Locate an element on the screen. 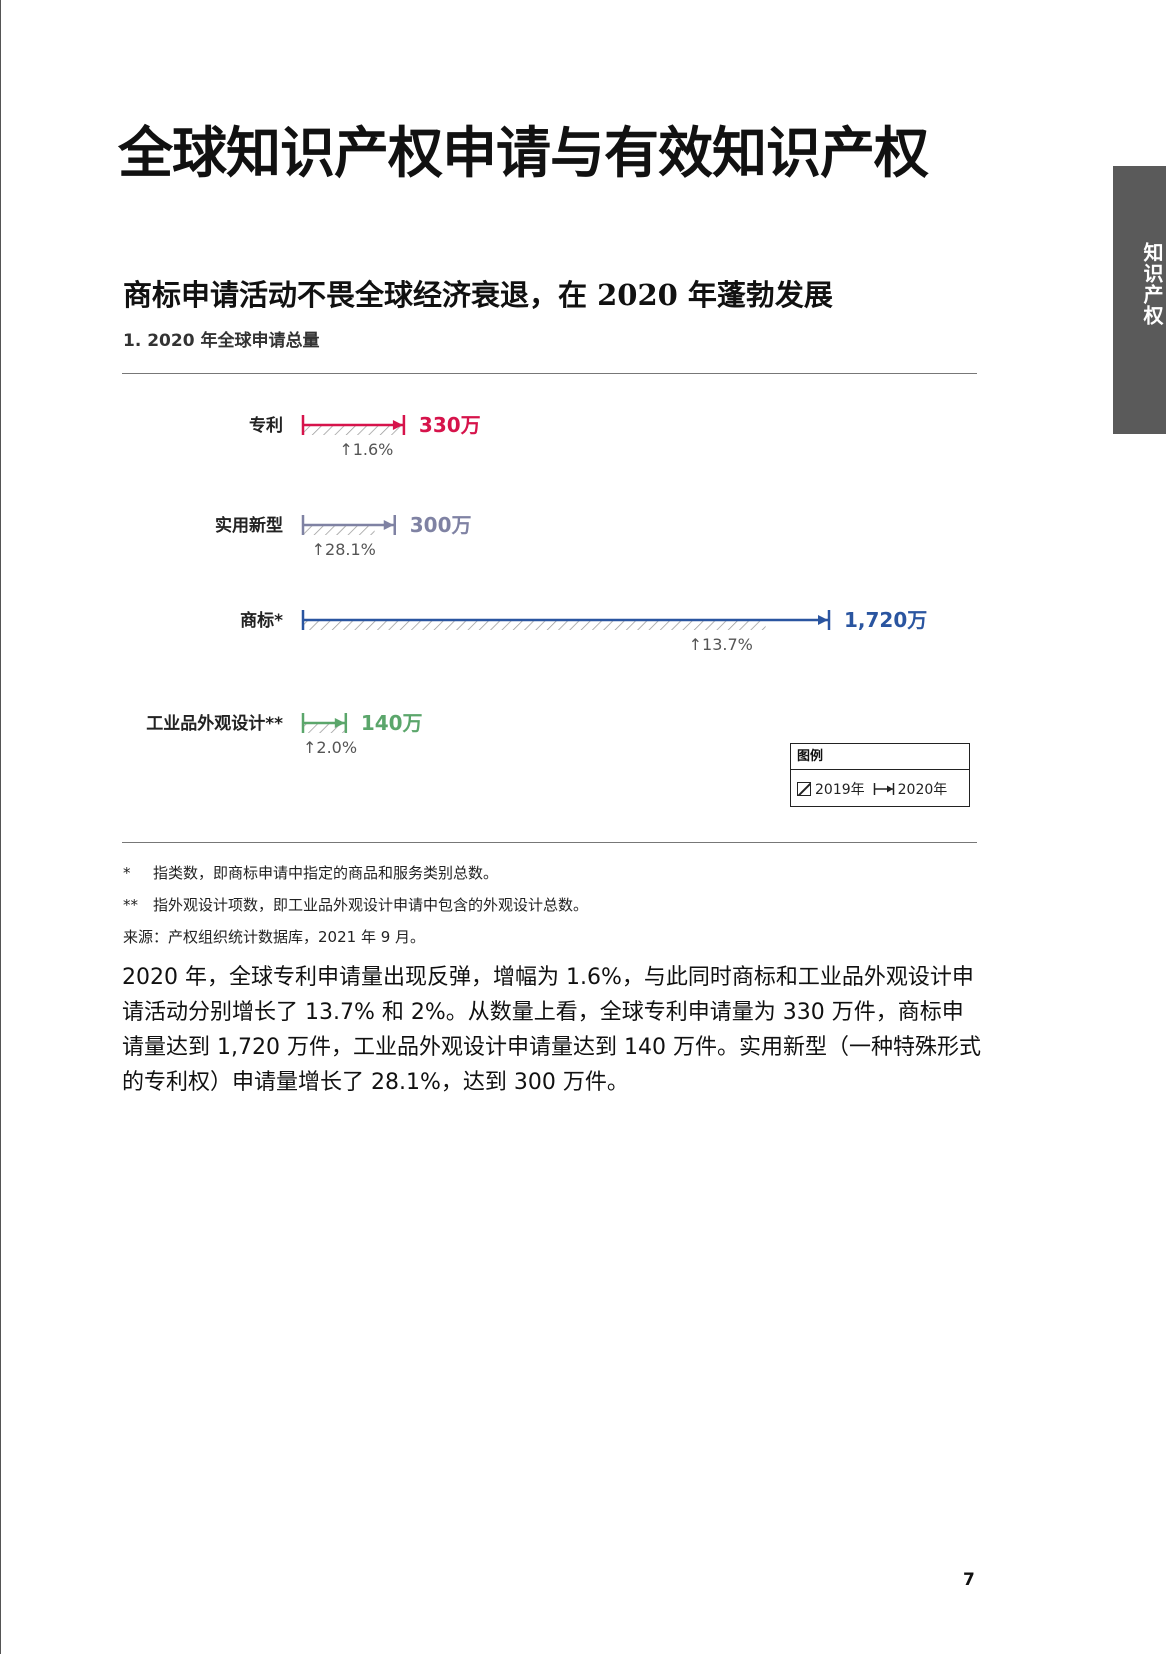 The height and width of the screenshot is (1654, 1166). row-label: 商标* is located at coordinates (261, 620).